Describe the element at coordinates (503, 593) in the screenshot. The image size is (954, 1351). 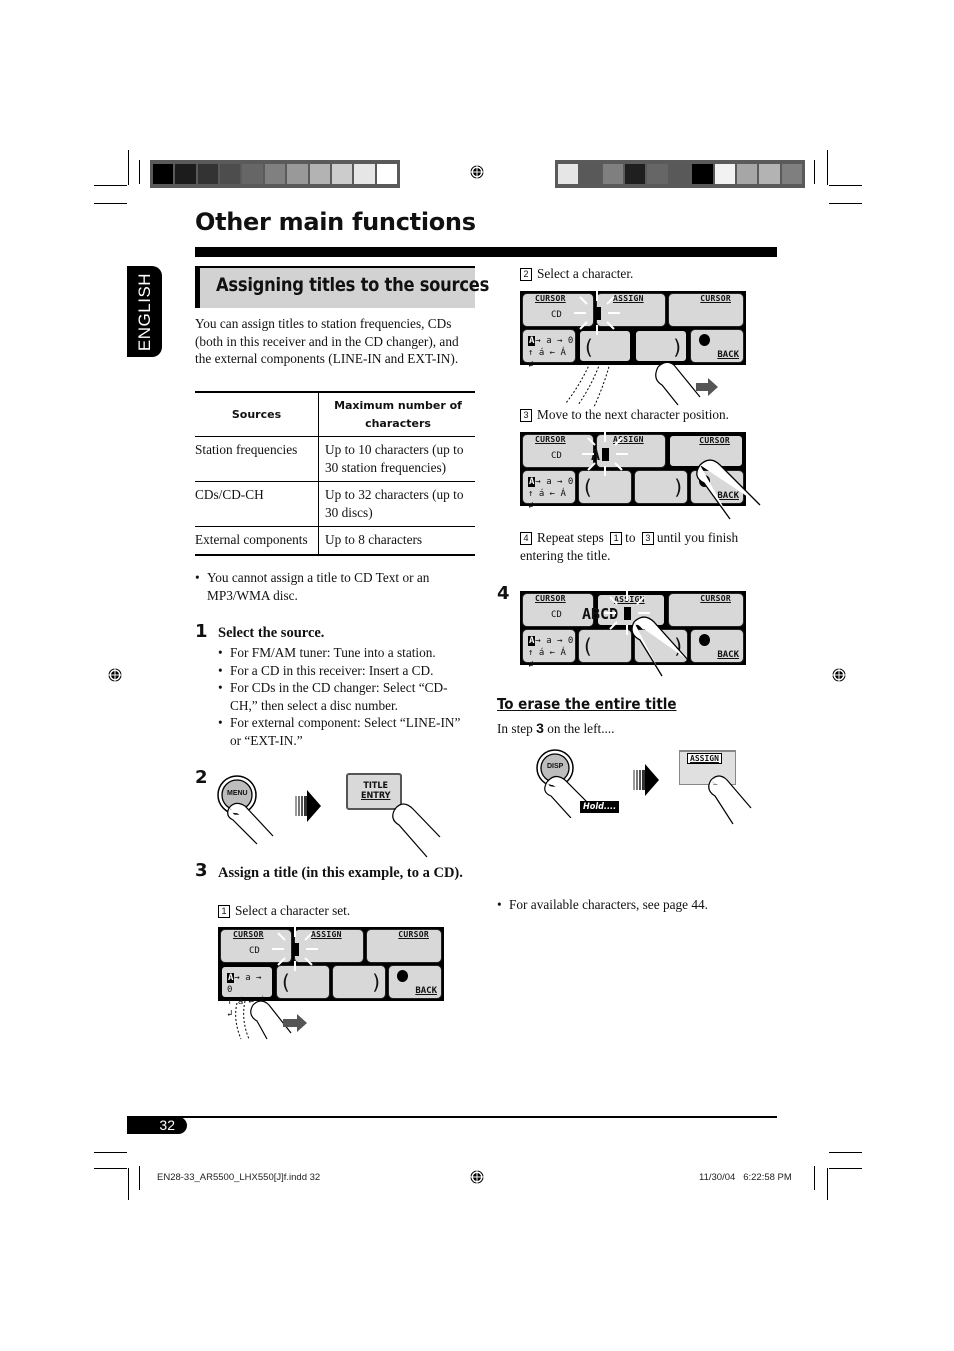
I see `step-number: 4` at that location.